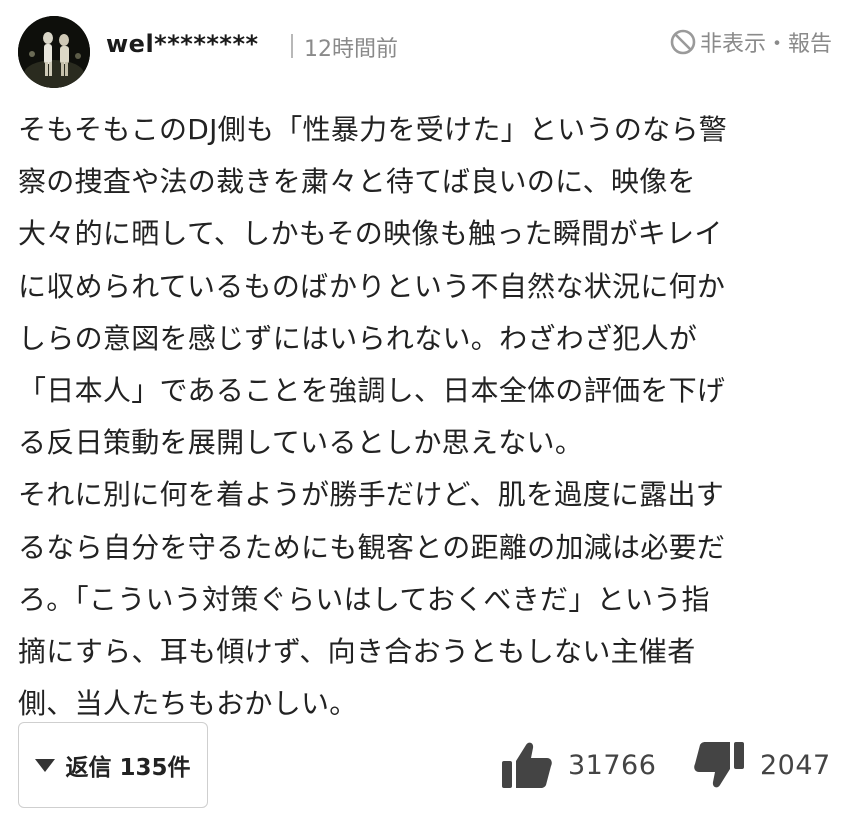 Image resolution: width=850 pixels, height=824 pixels. I want to click on comment-line: るなら自分を守るためにも観客との距離の加減は必要だ, so click(372, 547).